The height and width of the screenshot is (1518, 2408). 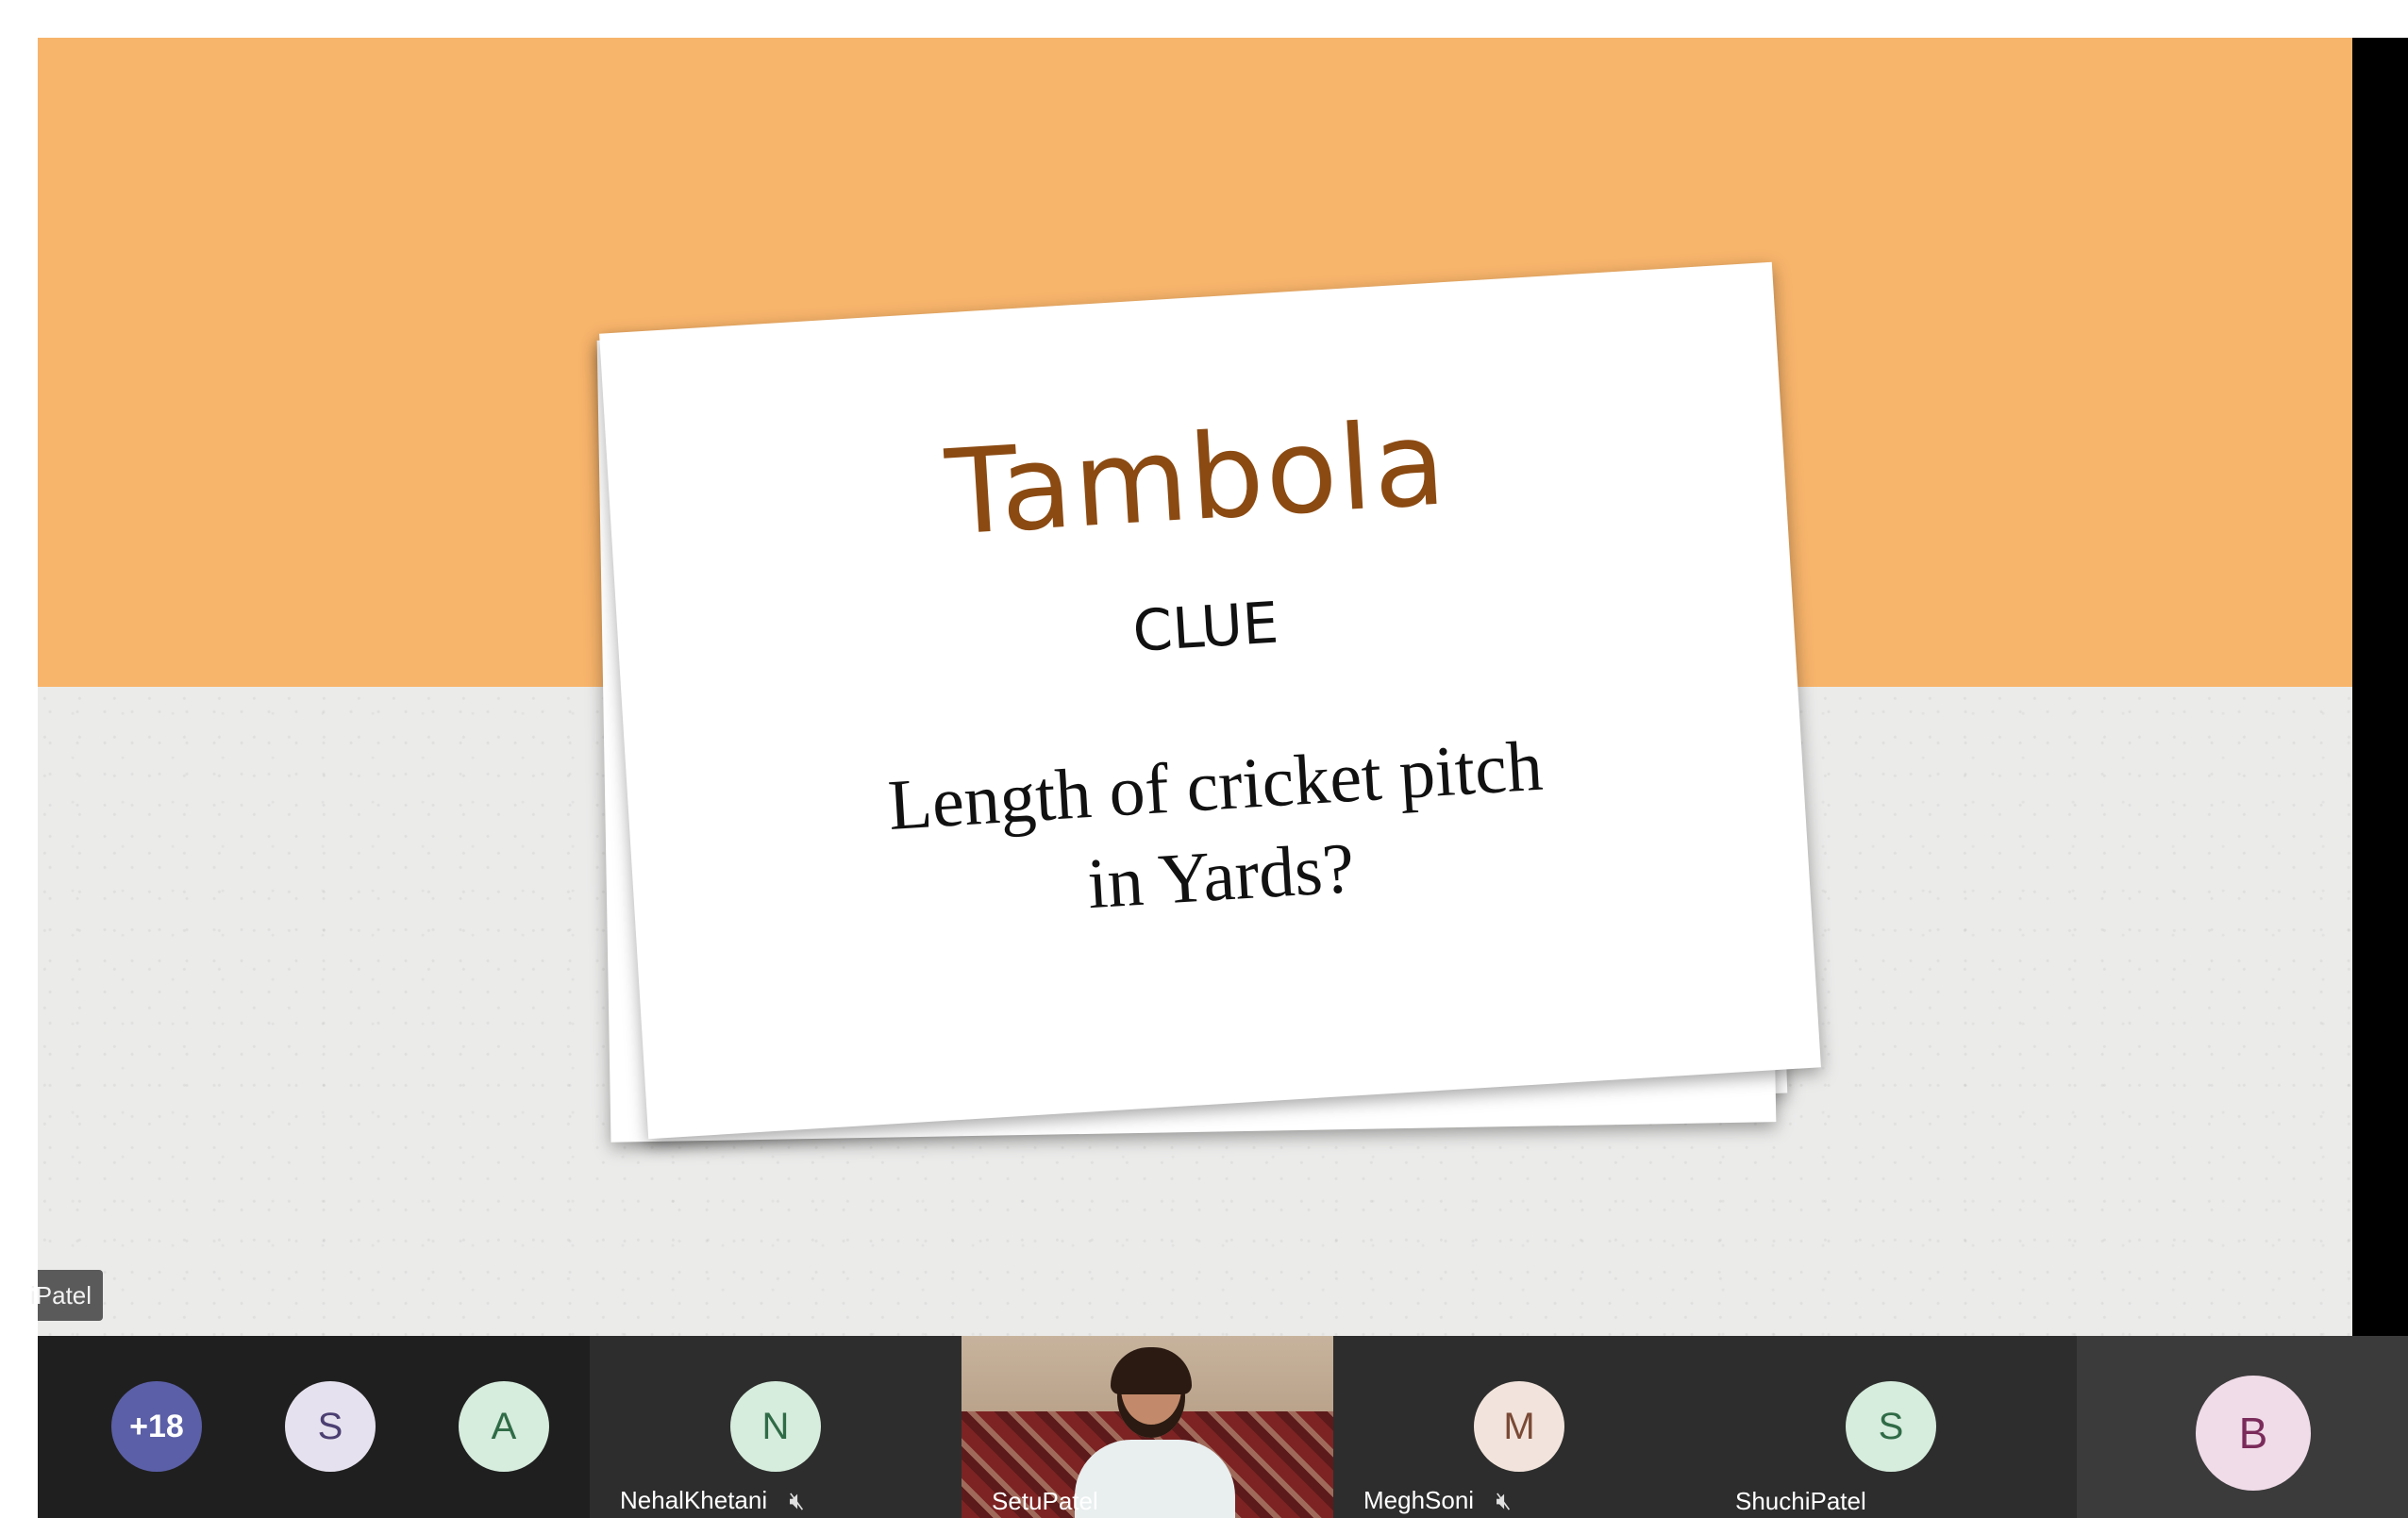 What do you see at coordinates (1147, 1427) in the screenshot?
I see `participant-tile-setu-video: SetuPatel` at bounding box center [1147, 1427].